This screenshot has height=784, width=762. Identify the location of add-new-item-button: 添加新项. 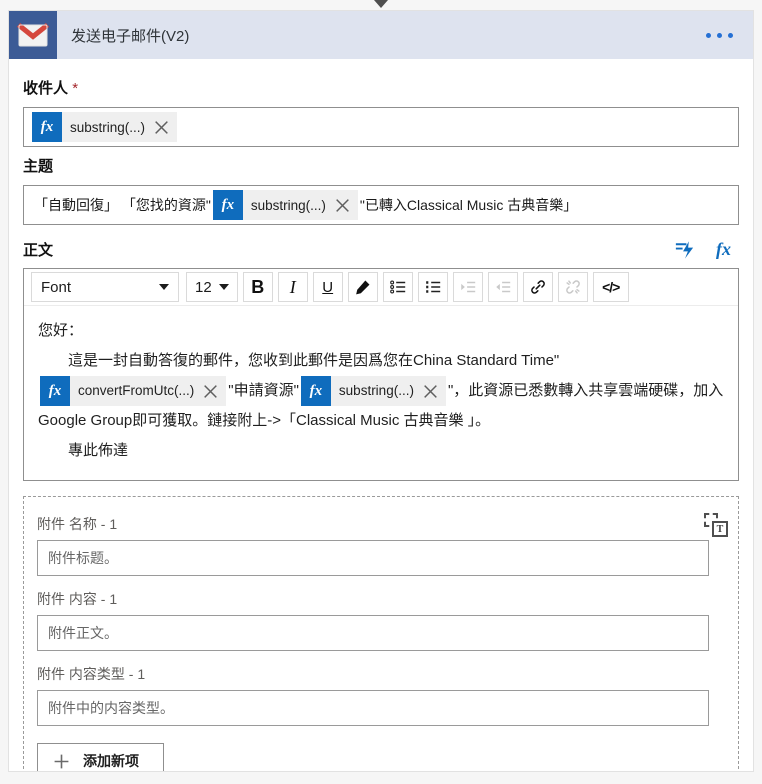
(100, 757).